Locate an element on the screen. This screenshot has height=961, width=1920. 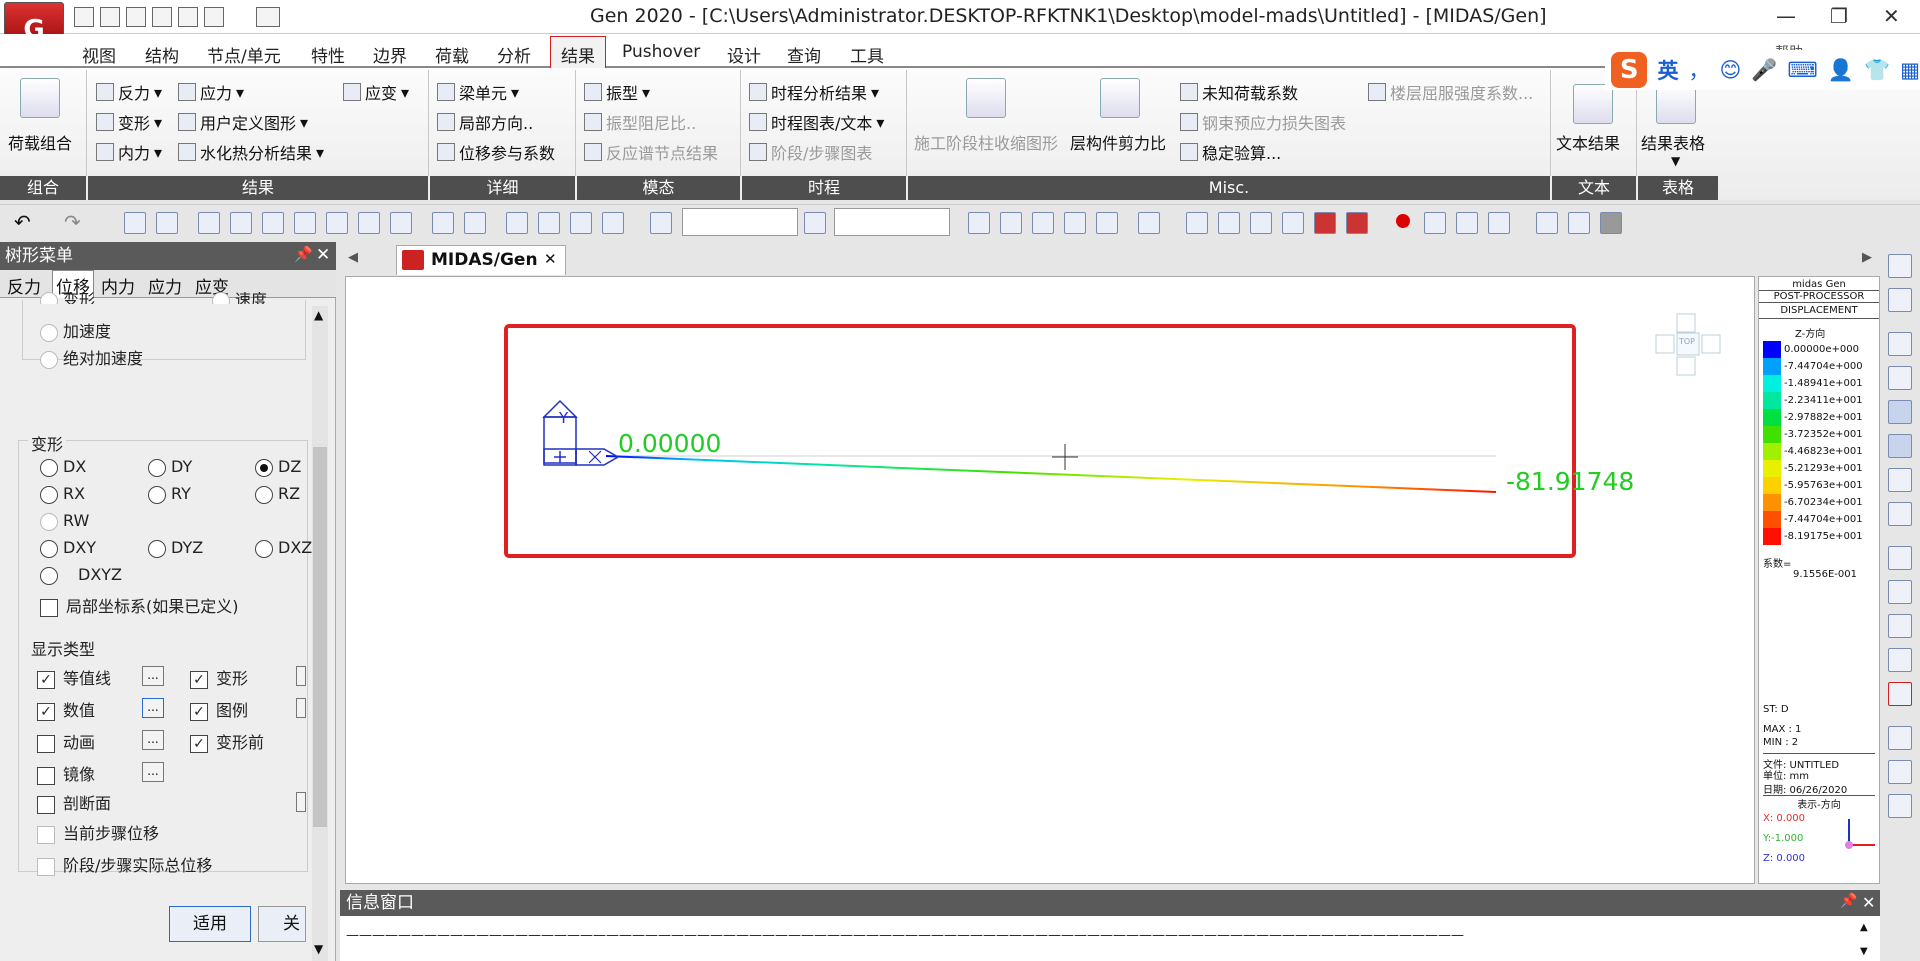
node-snap-icon is located at coordinates (1900, 344).